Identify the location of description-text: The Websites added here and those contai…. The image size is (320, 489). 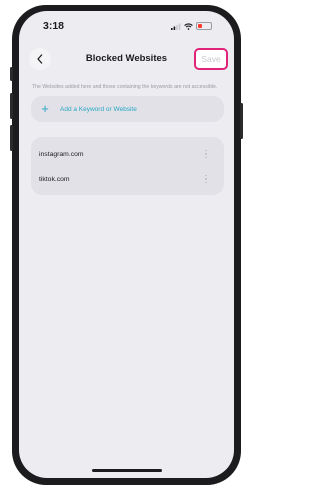
(125, 87).